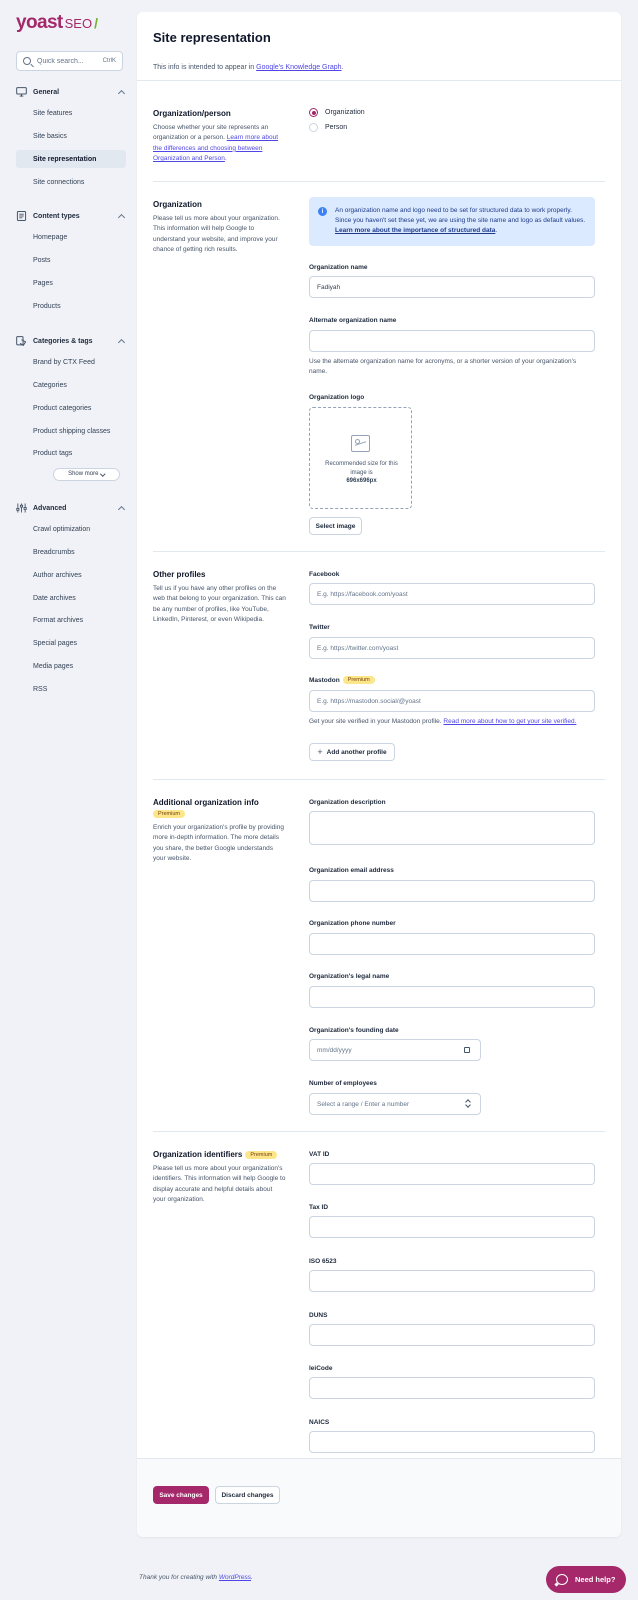  I want to click on section-title: Organization, so click(177, 204).